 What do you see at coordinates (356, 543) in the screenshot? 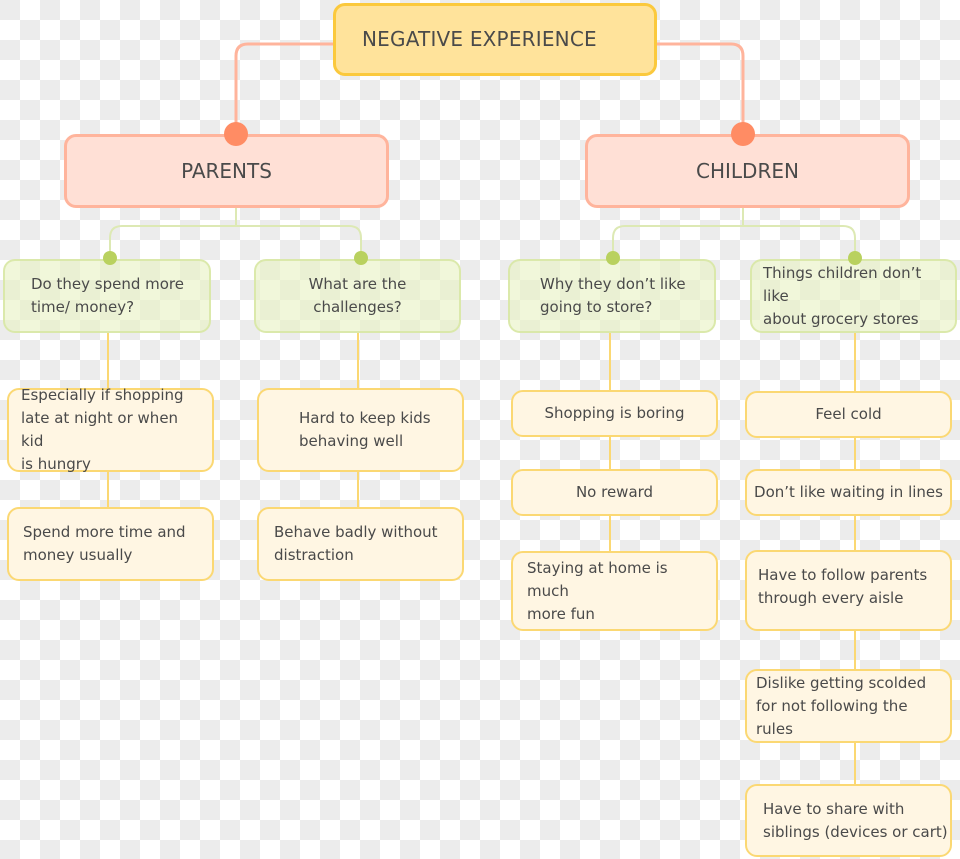
I see `leaf-label: Behave badly without distraction` at bounding box center [356, 543].